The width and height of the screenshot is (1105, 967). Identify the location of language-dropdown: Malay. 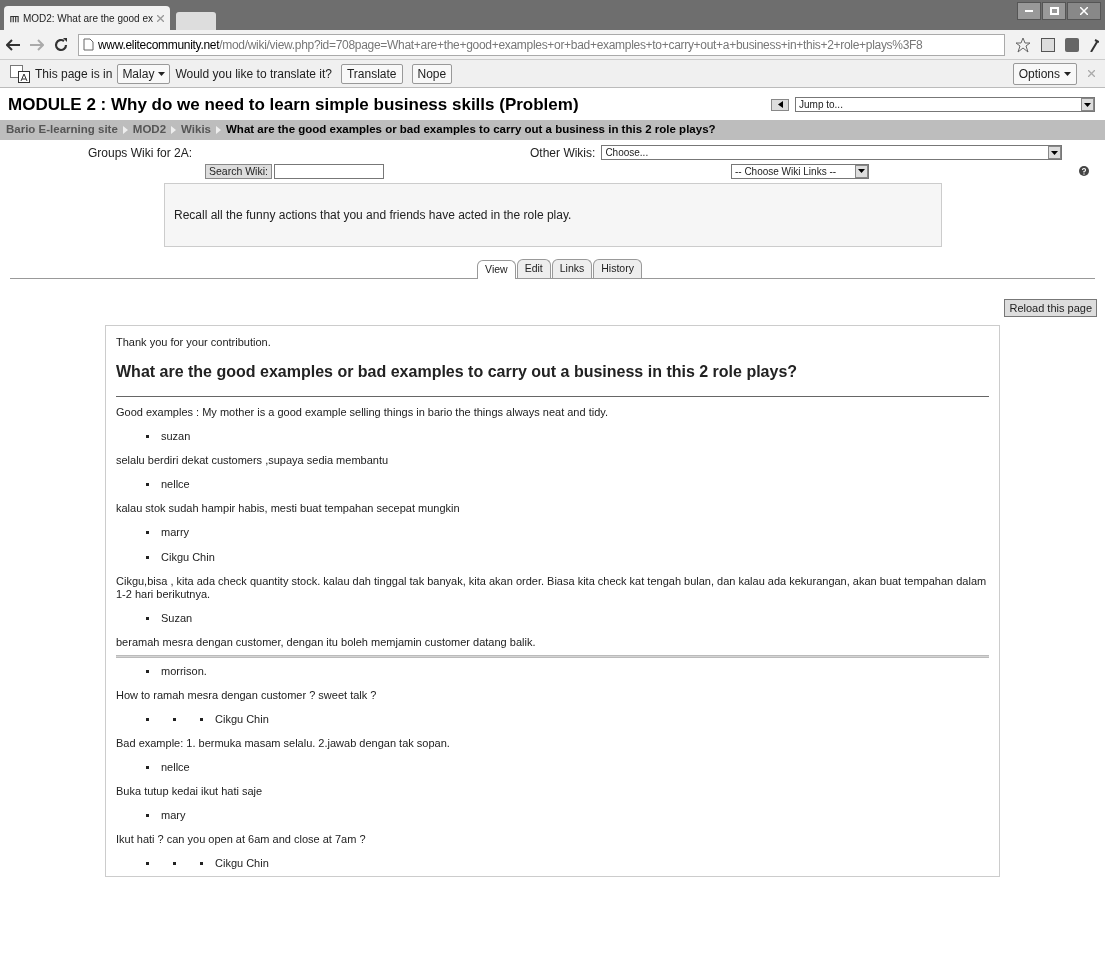
(144, 73).